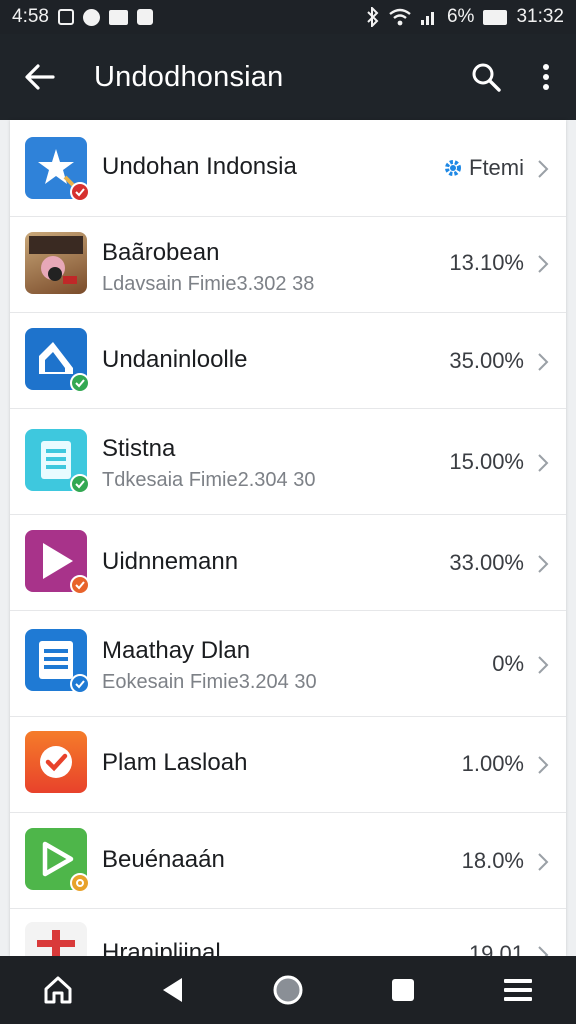  What do you see at coordinates (486, 262) in the screenshot?
I see `item-value: 13.10%` at bounding box center [486, 262].